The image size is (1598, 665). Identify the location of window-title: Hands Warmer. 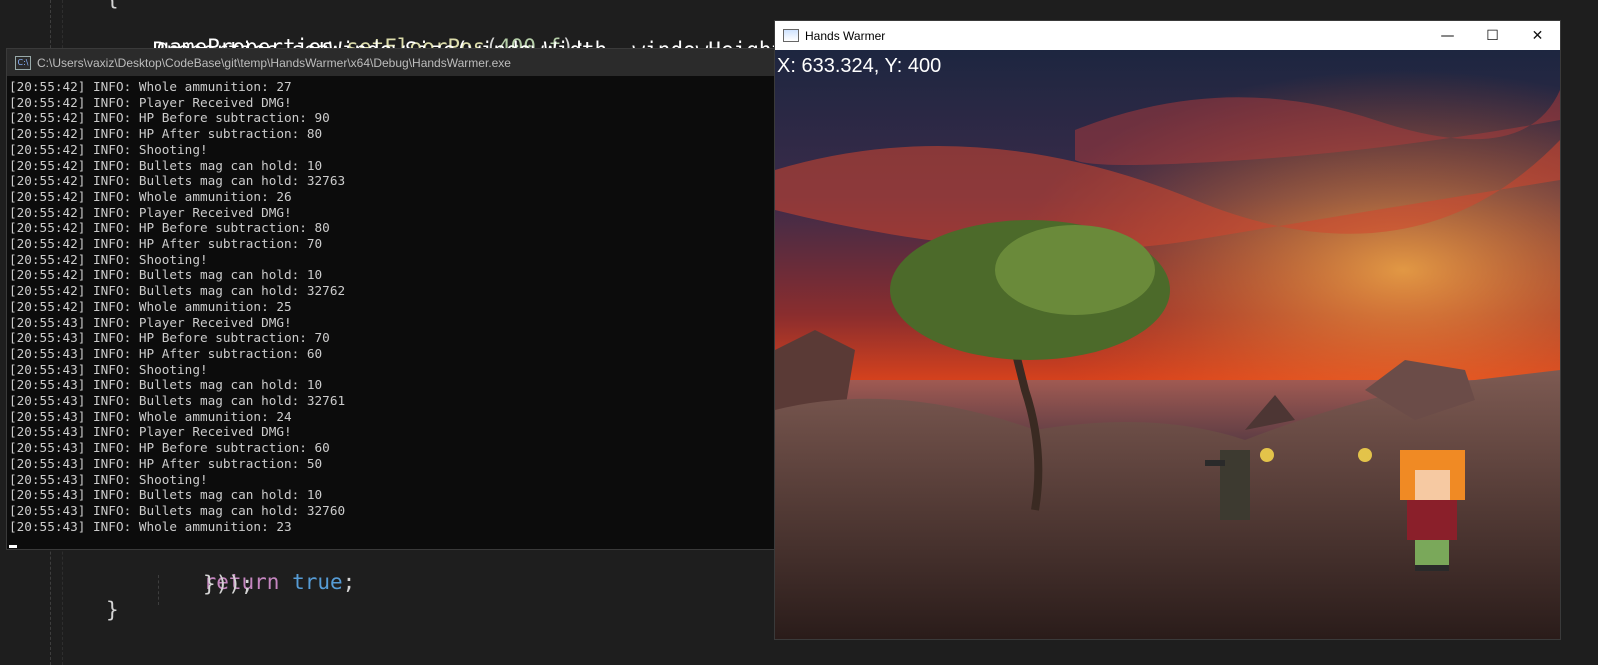
(845, 35).